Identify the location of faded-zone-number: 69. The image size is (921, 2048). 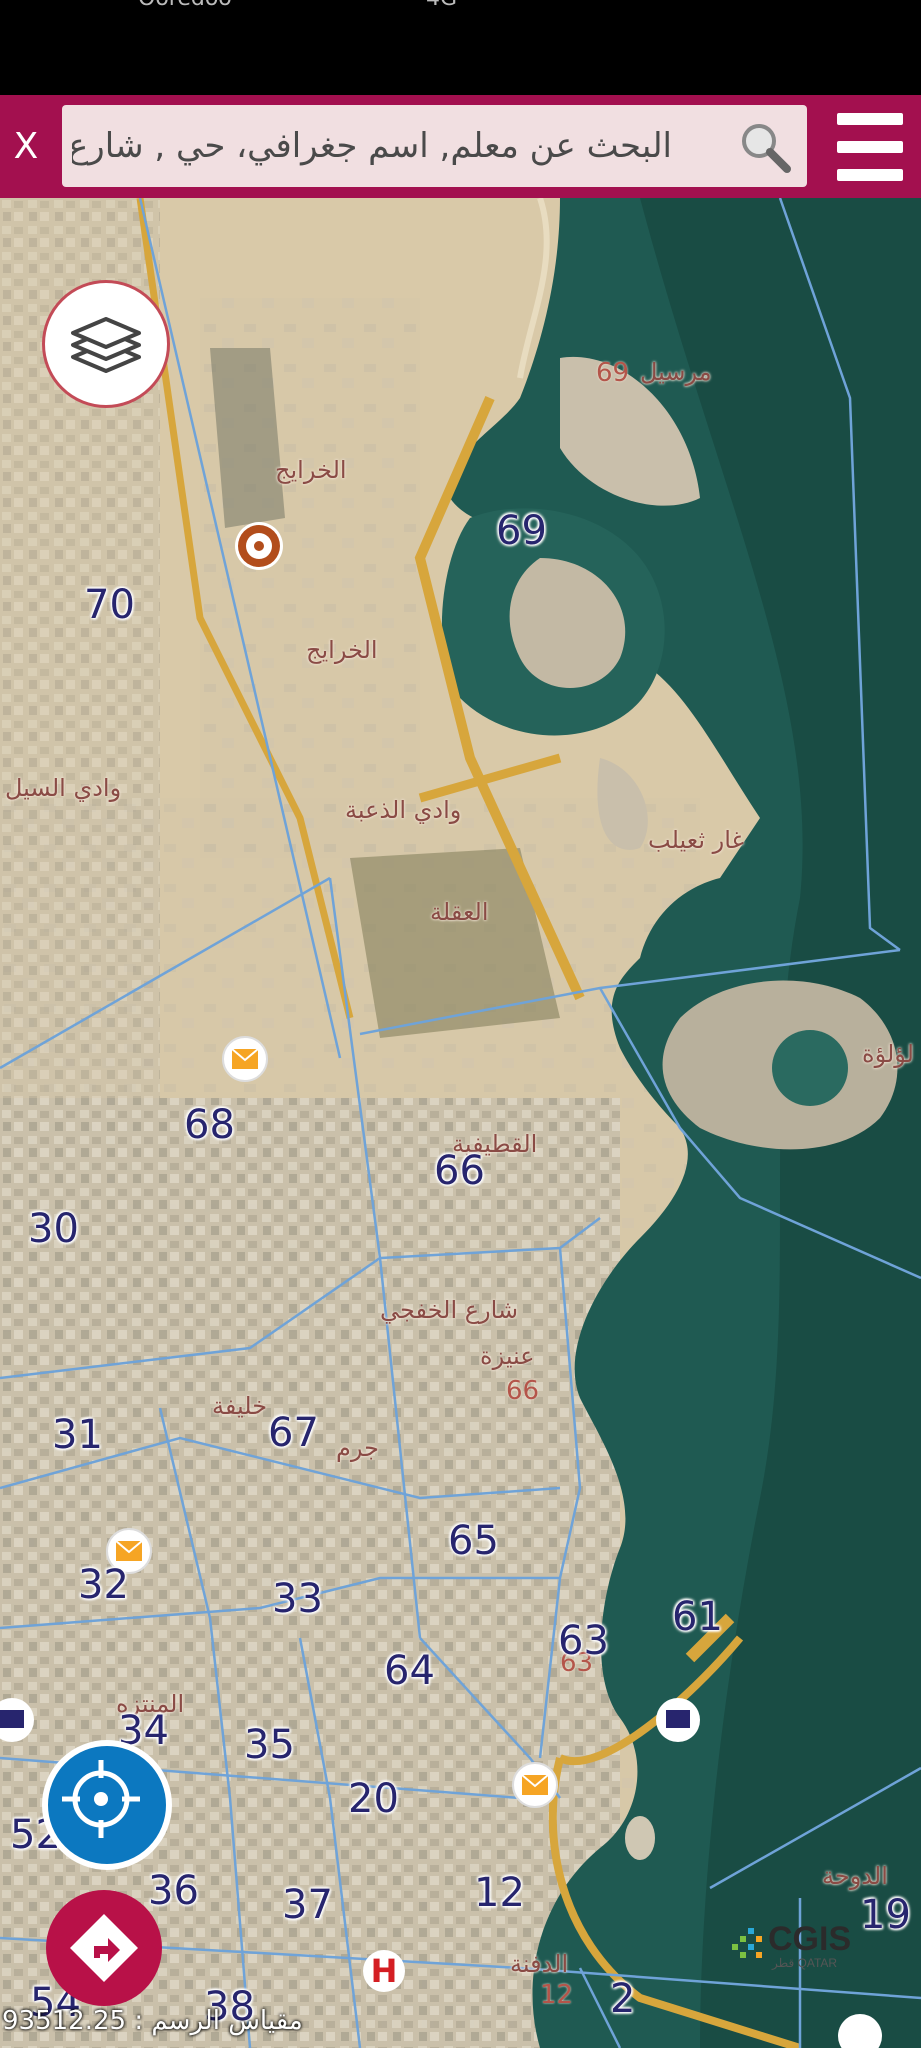
(613, 373).